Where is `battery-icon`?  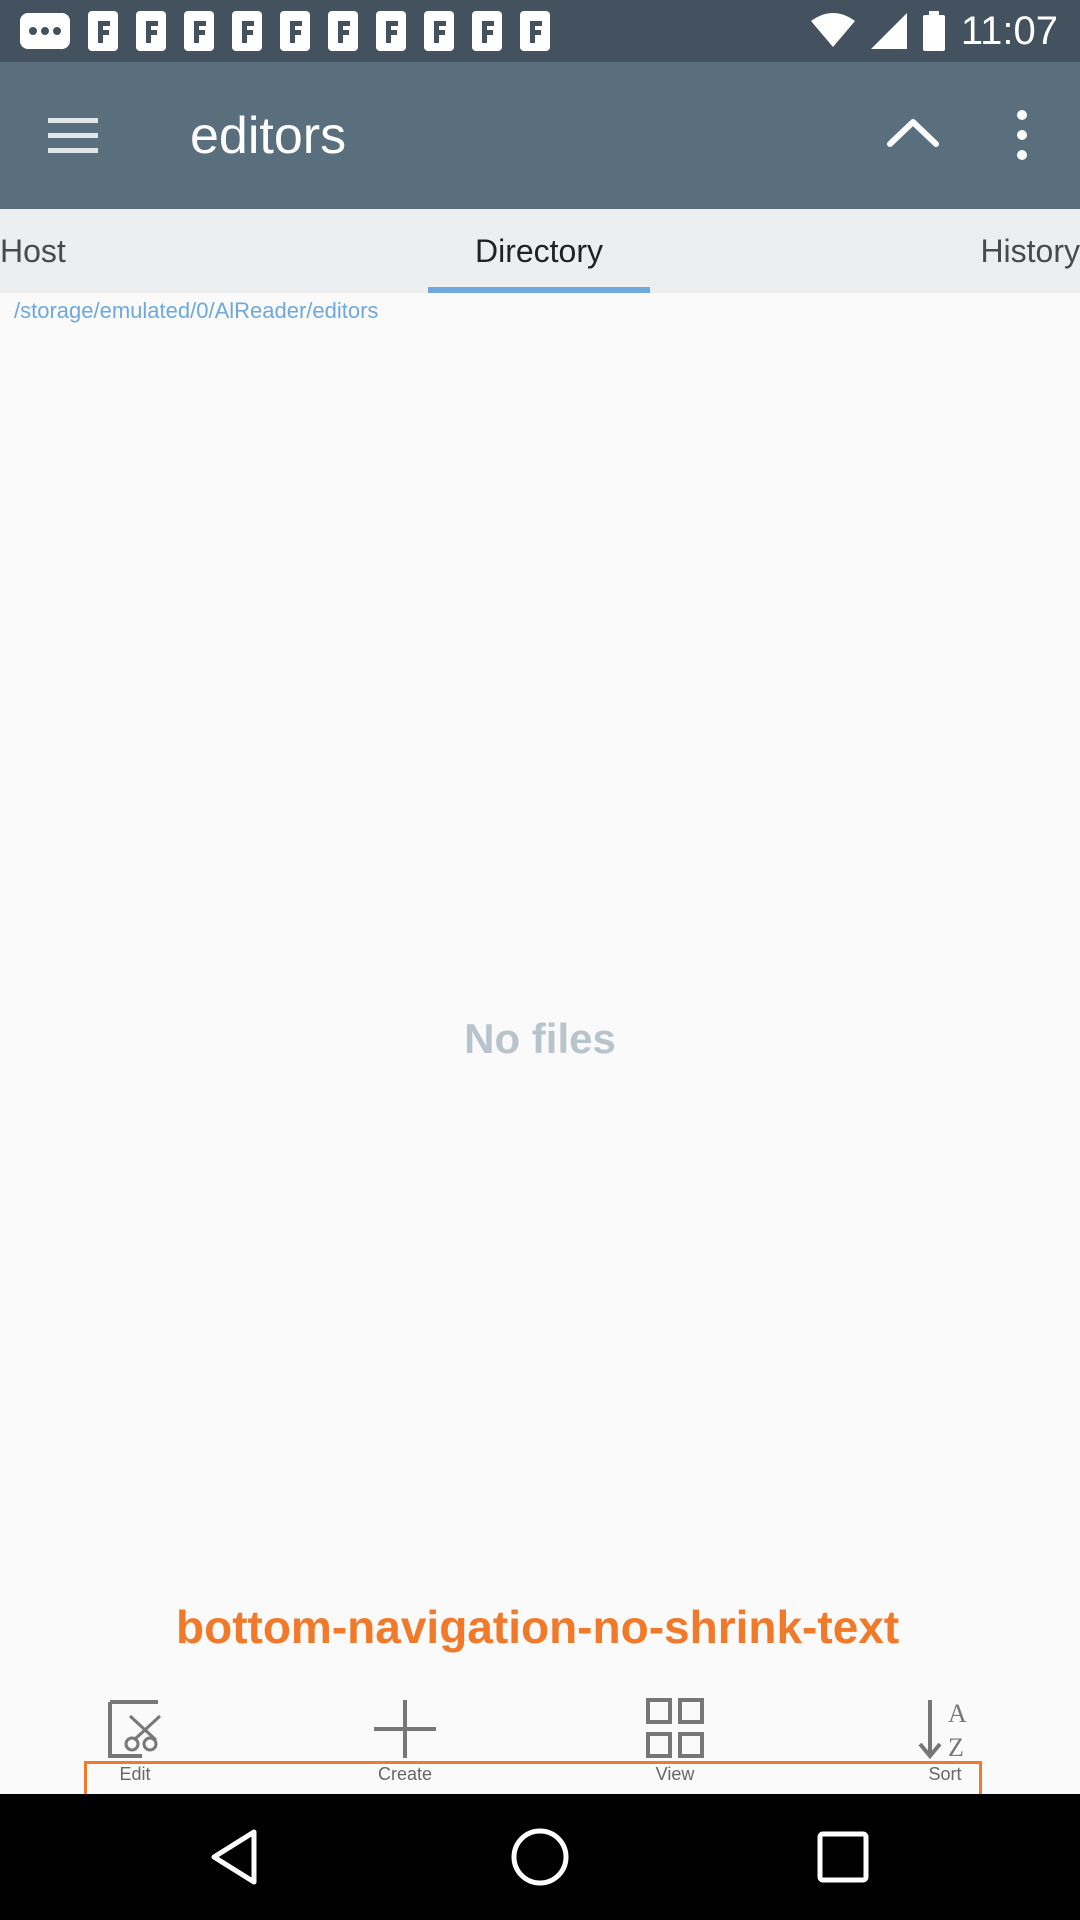
battery-icon is located at coordinates (933, 31).